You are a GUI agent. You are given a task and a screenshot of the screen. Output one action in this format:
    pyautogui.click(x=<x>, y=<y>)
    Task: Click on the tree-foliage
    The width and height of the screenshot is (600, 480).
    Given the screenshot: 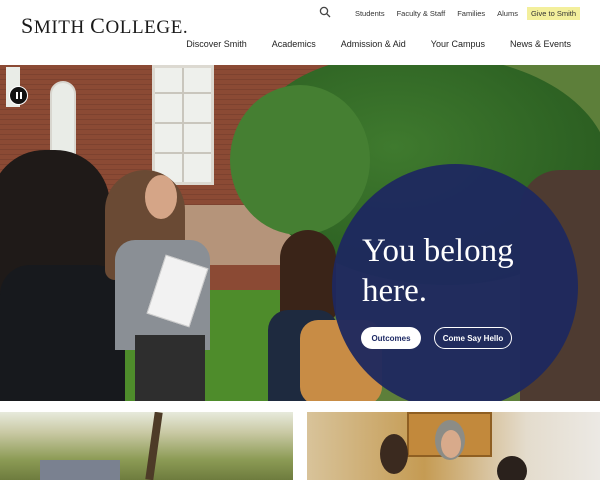 What is the action you would take?
    pyautogui.click(x=300, y=160)
    